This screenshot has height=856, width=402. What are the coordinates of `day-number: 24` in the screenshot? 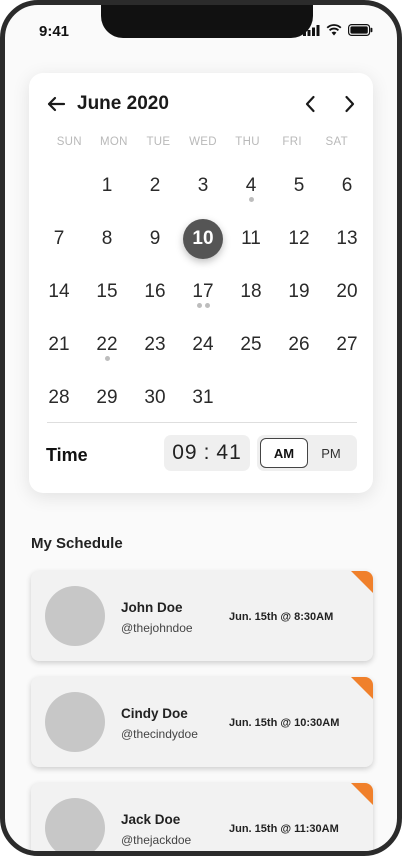 It's located at (203, 344).